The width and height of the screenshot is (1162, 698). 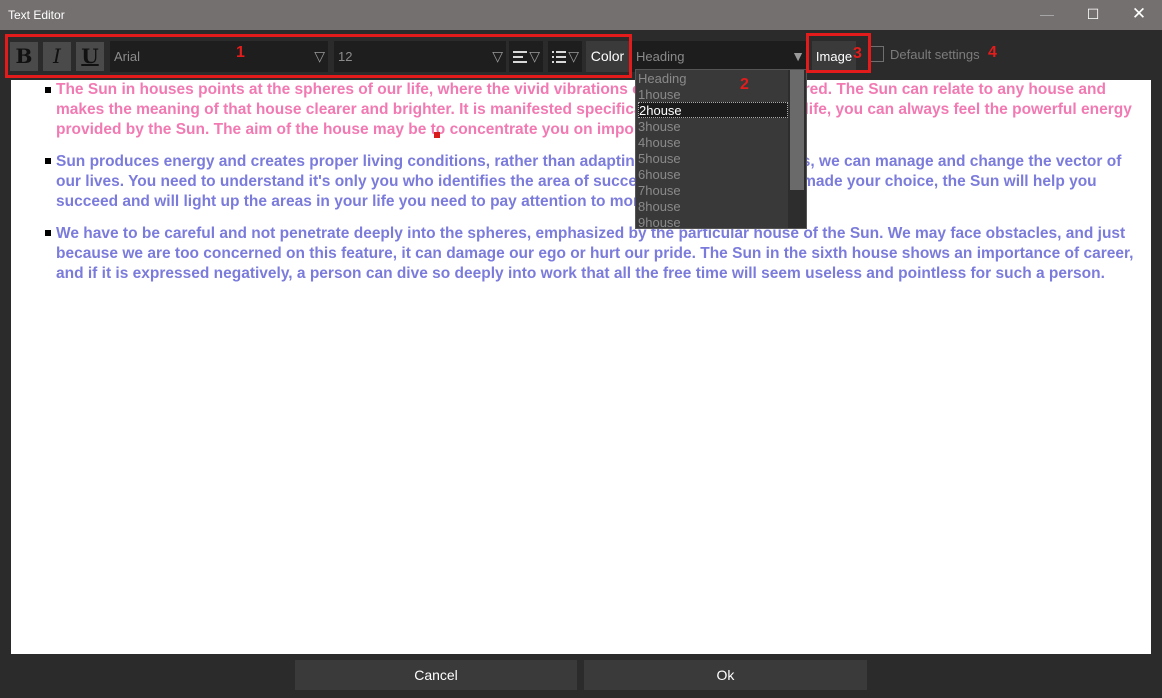 I want to click on text-cursor-marker, so click(x=437, y=135).